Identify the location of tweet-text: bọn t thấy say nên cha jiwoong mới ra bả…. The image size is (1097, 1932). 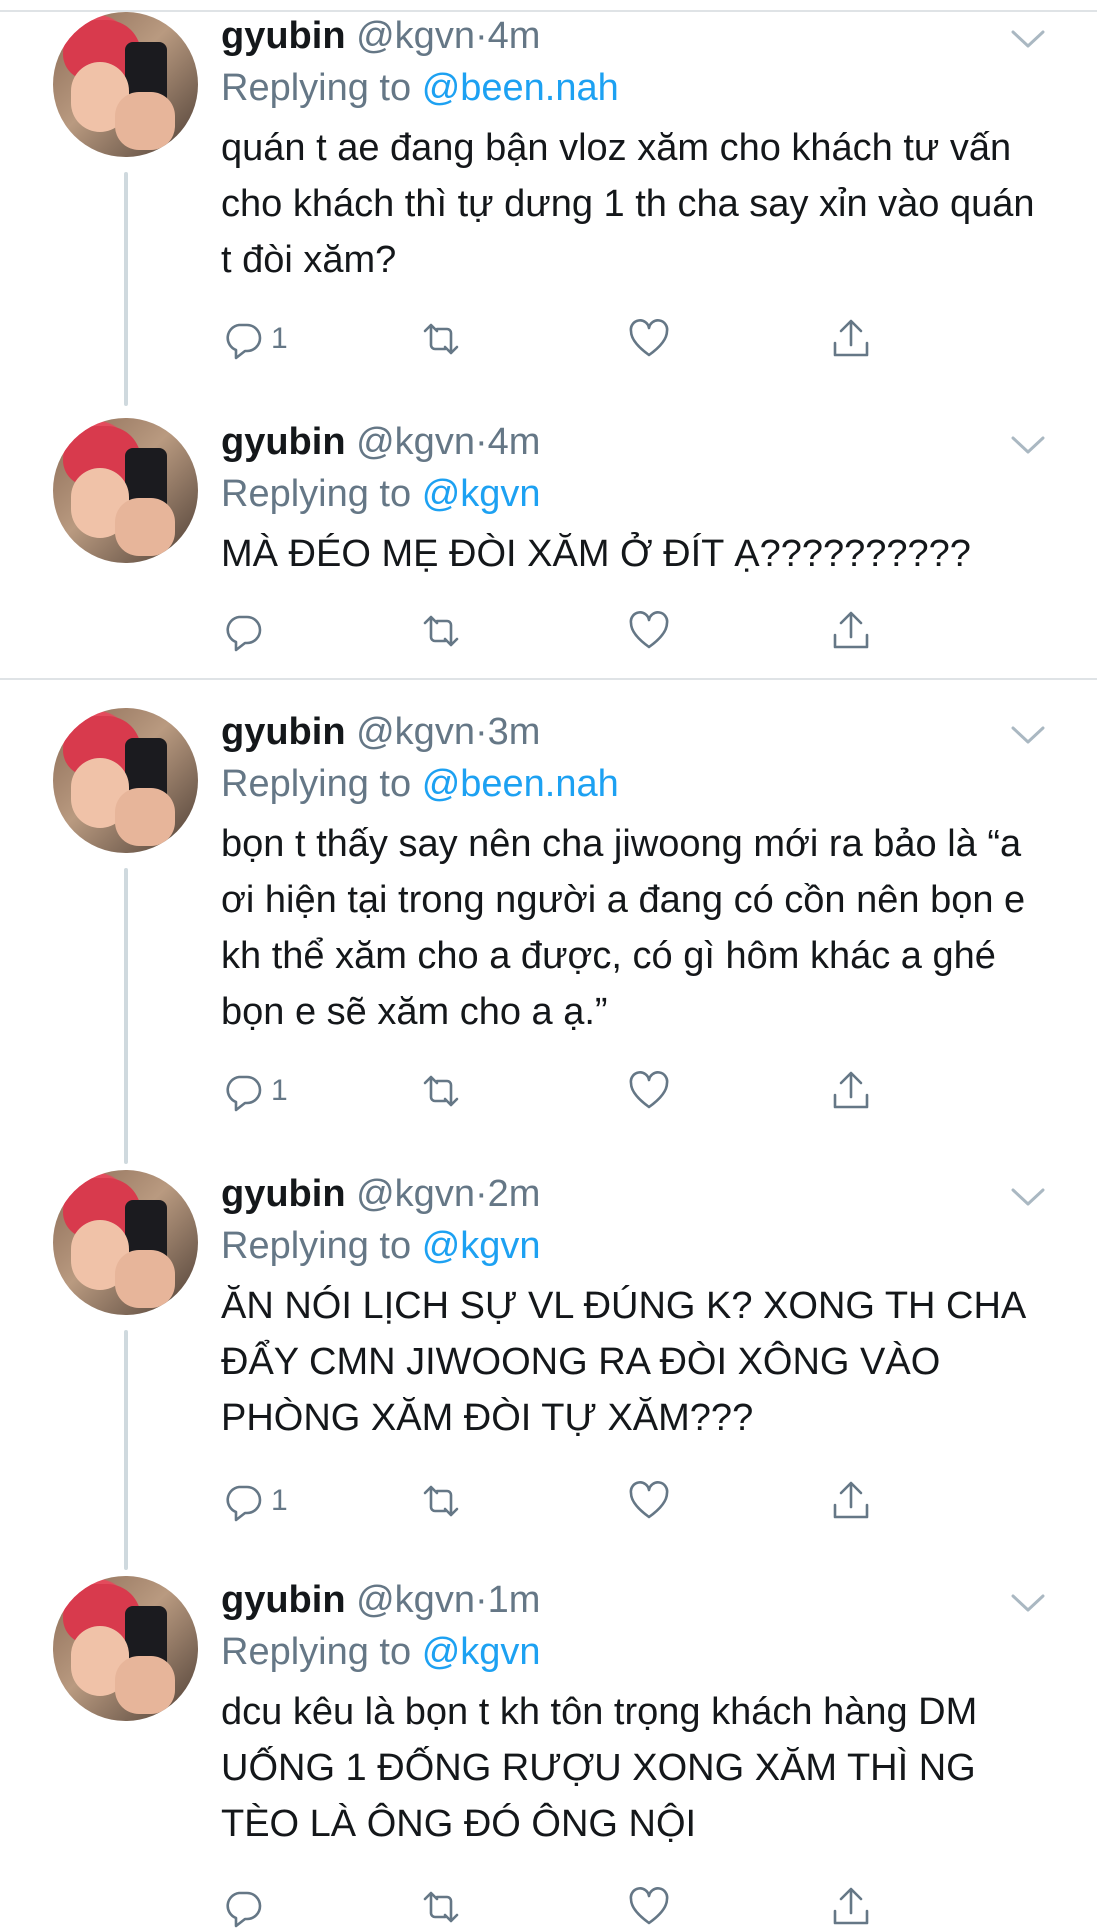
(623, 928).